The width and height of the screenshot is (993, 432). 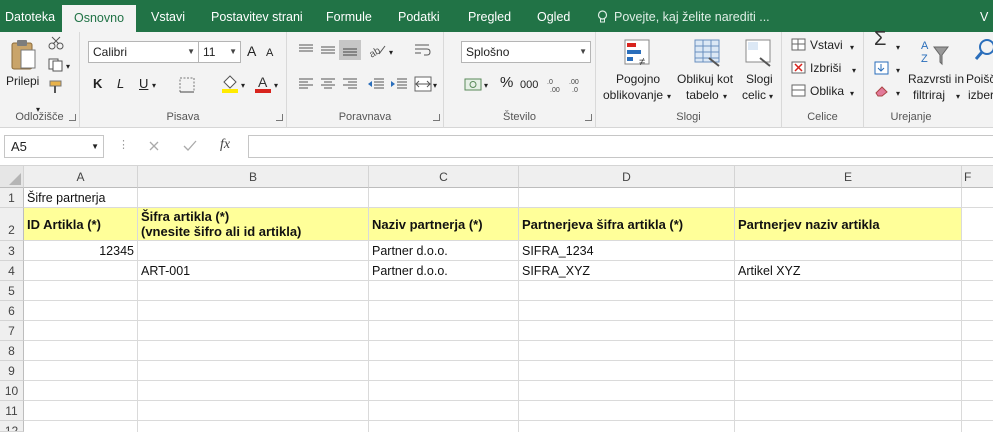 What do you see at coordinates (243, 85) in the screenshot?
I see `fill-color-dropdown-icon: ▾` at bounding box center [243, 85].